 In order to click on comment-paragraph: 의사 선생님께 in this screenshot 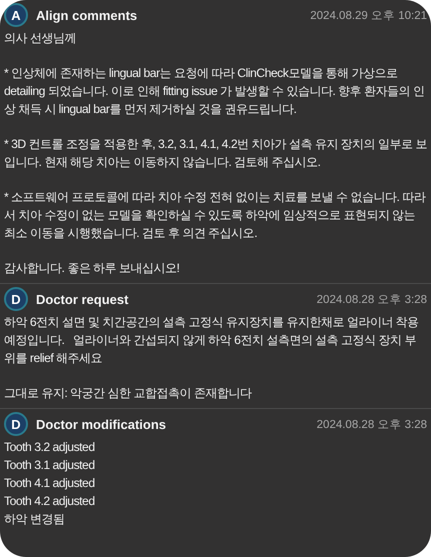, I will do `click(40, 38)`.